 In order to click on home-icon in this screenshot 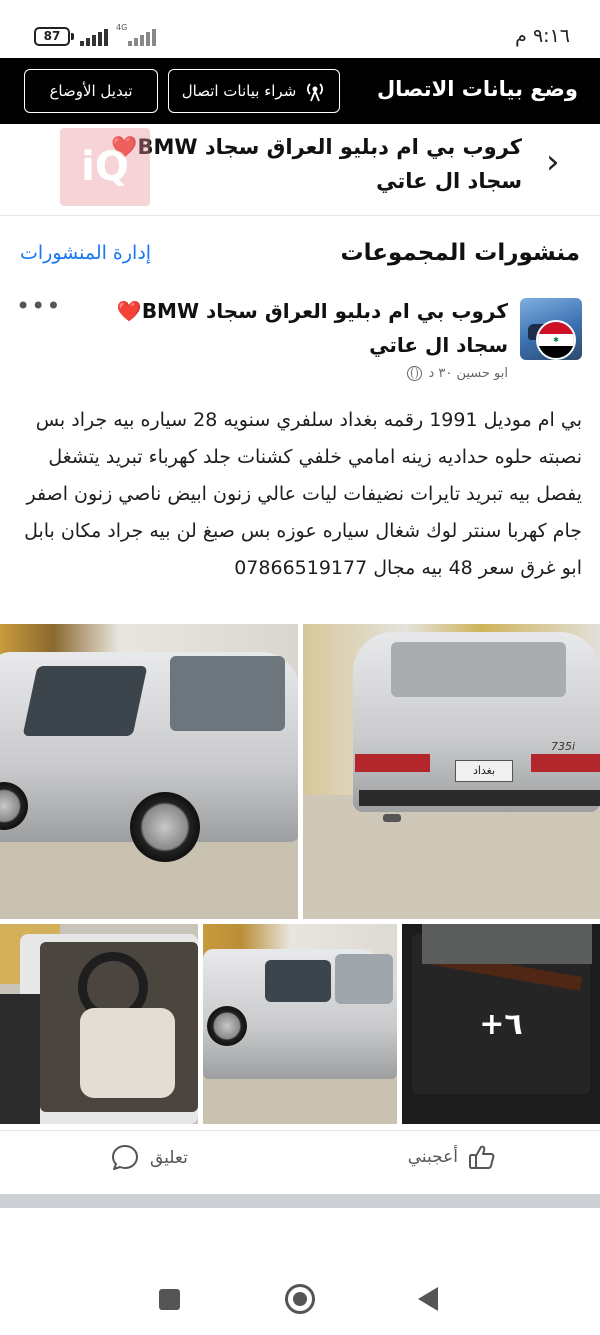, I will do `click(300, 1299)`.